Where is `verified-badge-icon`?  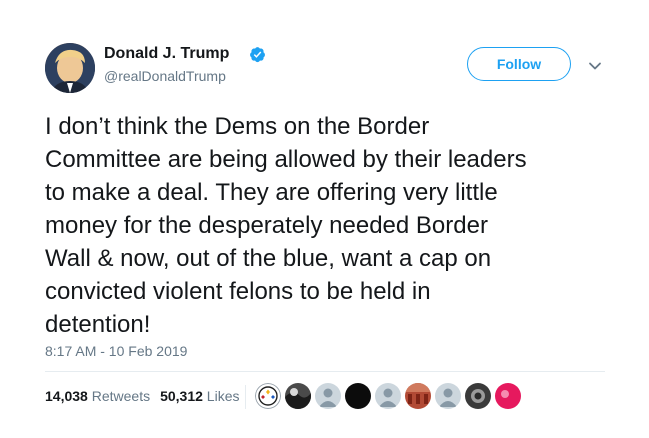
verified-badge-icon is located at coordinates (257, 55).